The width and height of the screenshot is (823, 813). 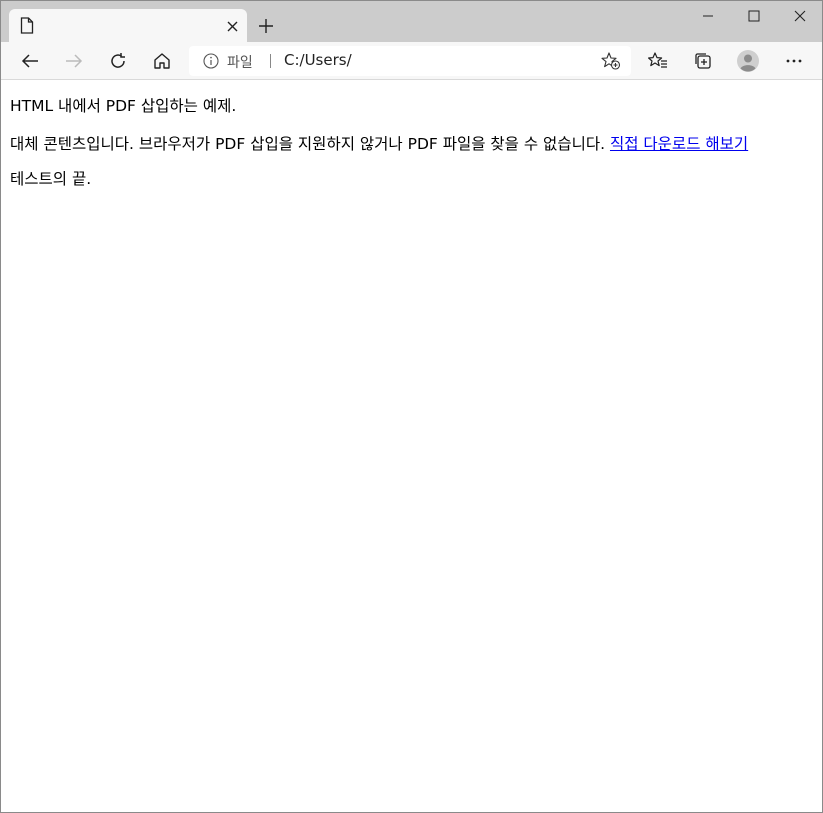 I want to click on close-icon, so click(x=799, y=16).